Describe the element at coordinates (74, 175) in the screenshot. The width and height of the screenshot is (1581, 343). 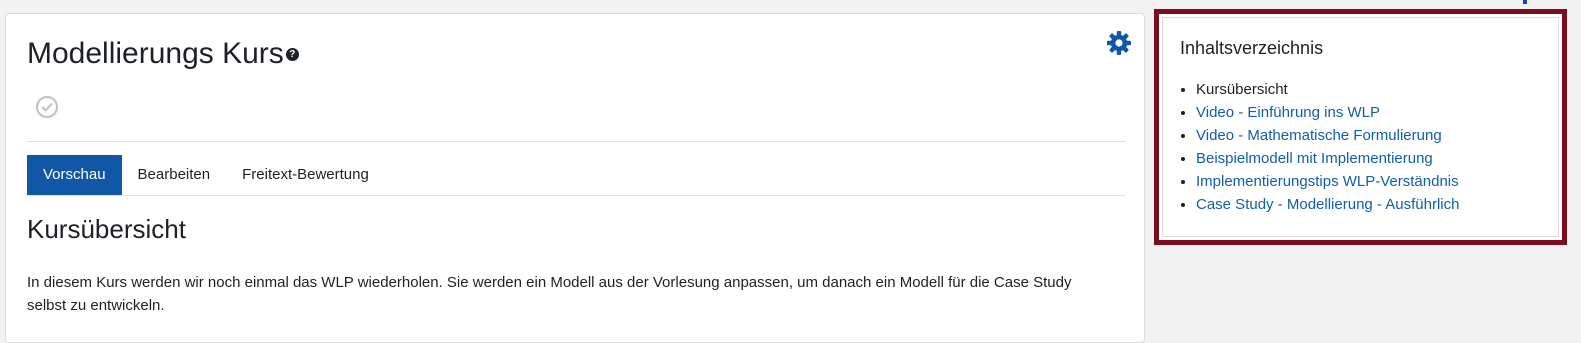
I see `tab-vorschau: Vorschau` at that location.